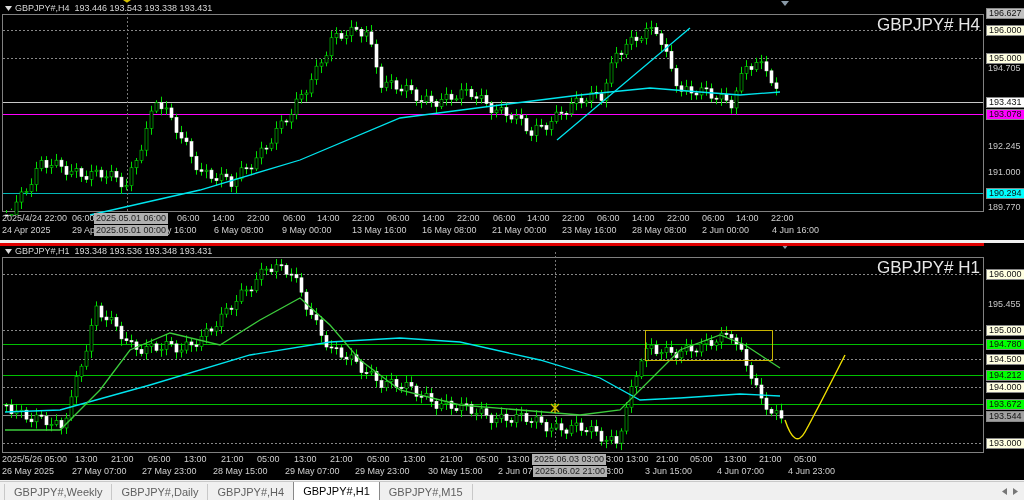 The height and width of the screenshot is (500, 1024). I want to click on time-label: 26 May 2025, so click(28, 471).